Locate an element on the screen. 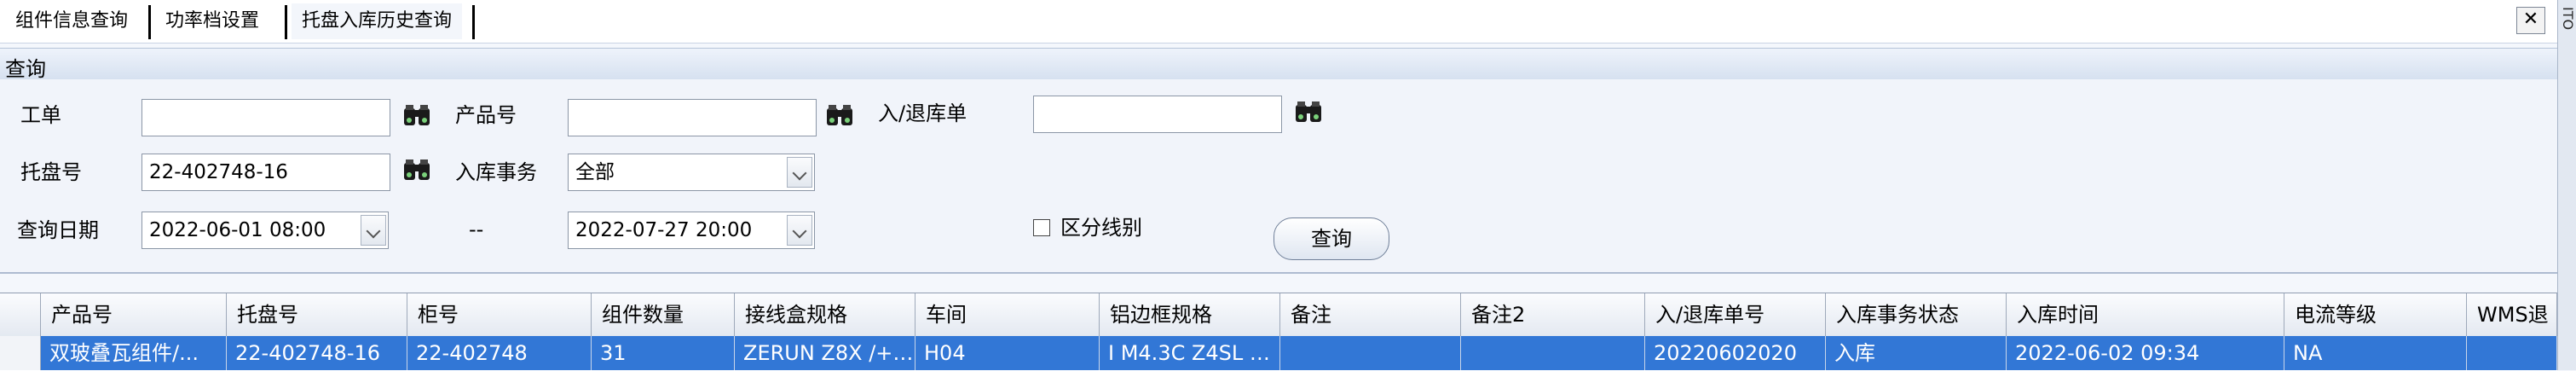  cell-remark is located at coordinates (1370, 353).